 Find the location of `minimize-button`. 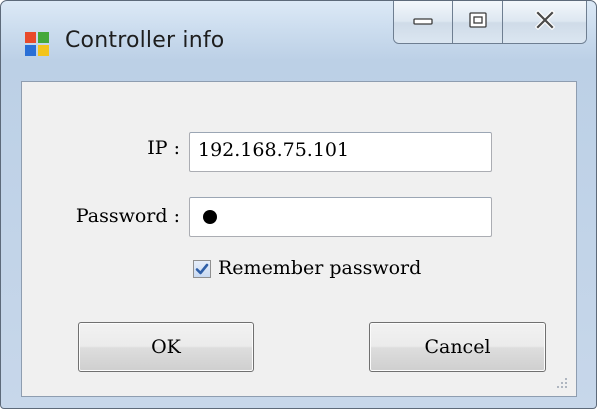

minimize-button is located at coordinates (423, 22).